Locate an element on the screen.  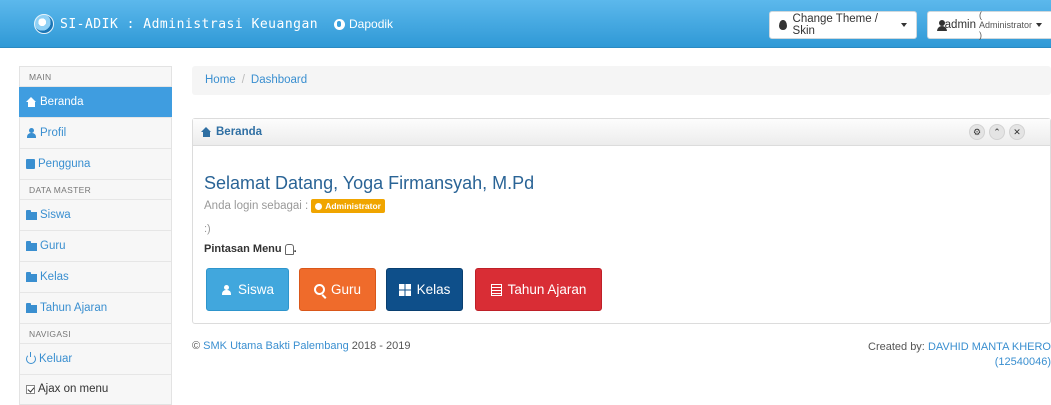
shortcut-siswa-button: Siswa is located at coordinates (247, 289).